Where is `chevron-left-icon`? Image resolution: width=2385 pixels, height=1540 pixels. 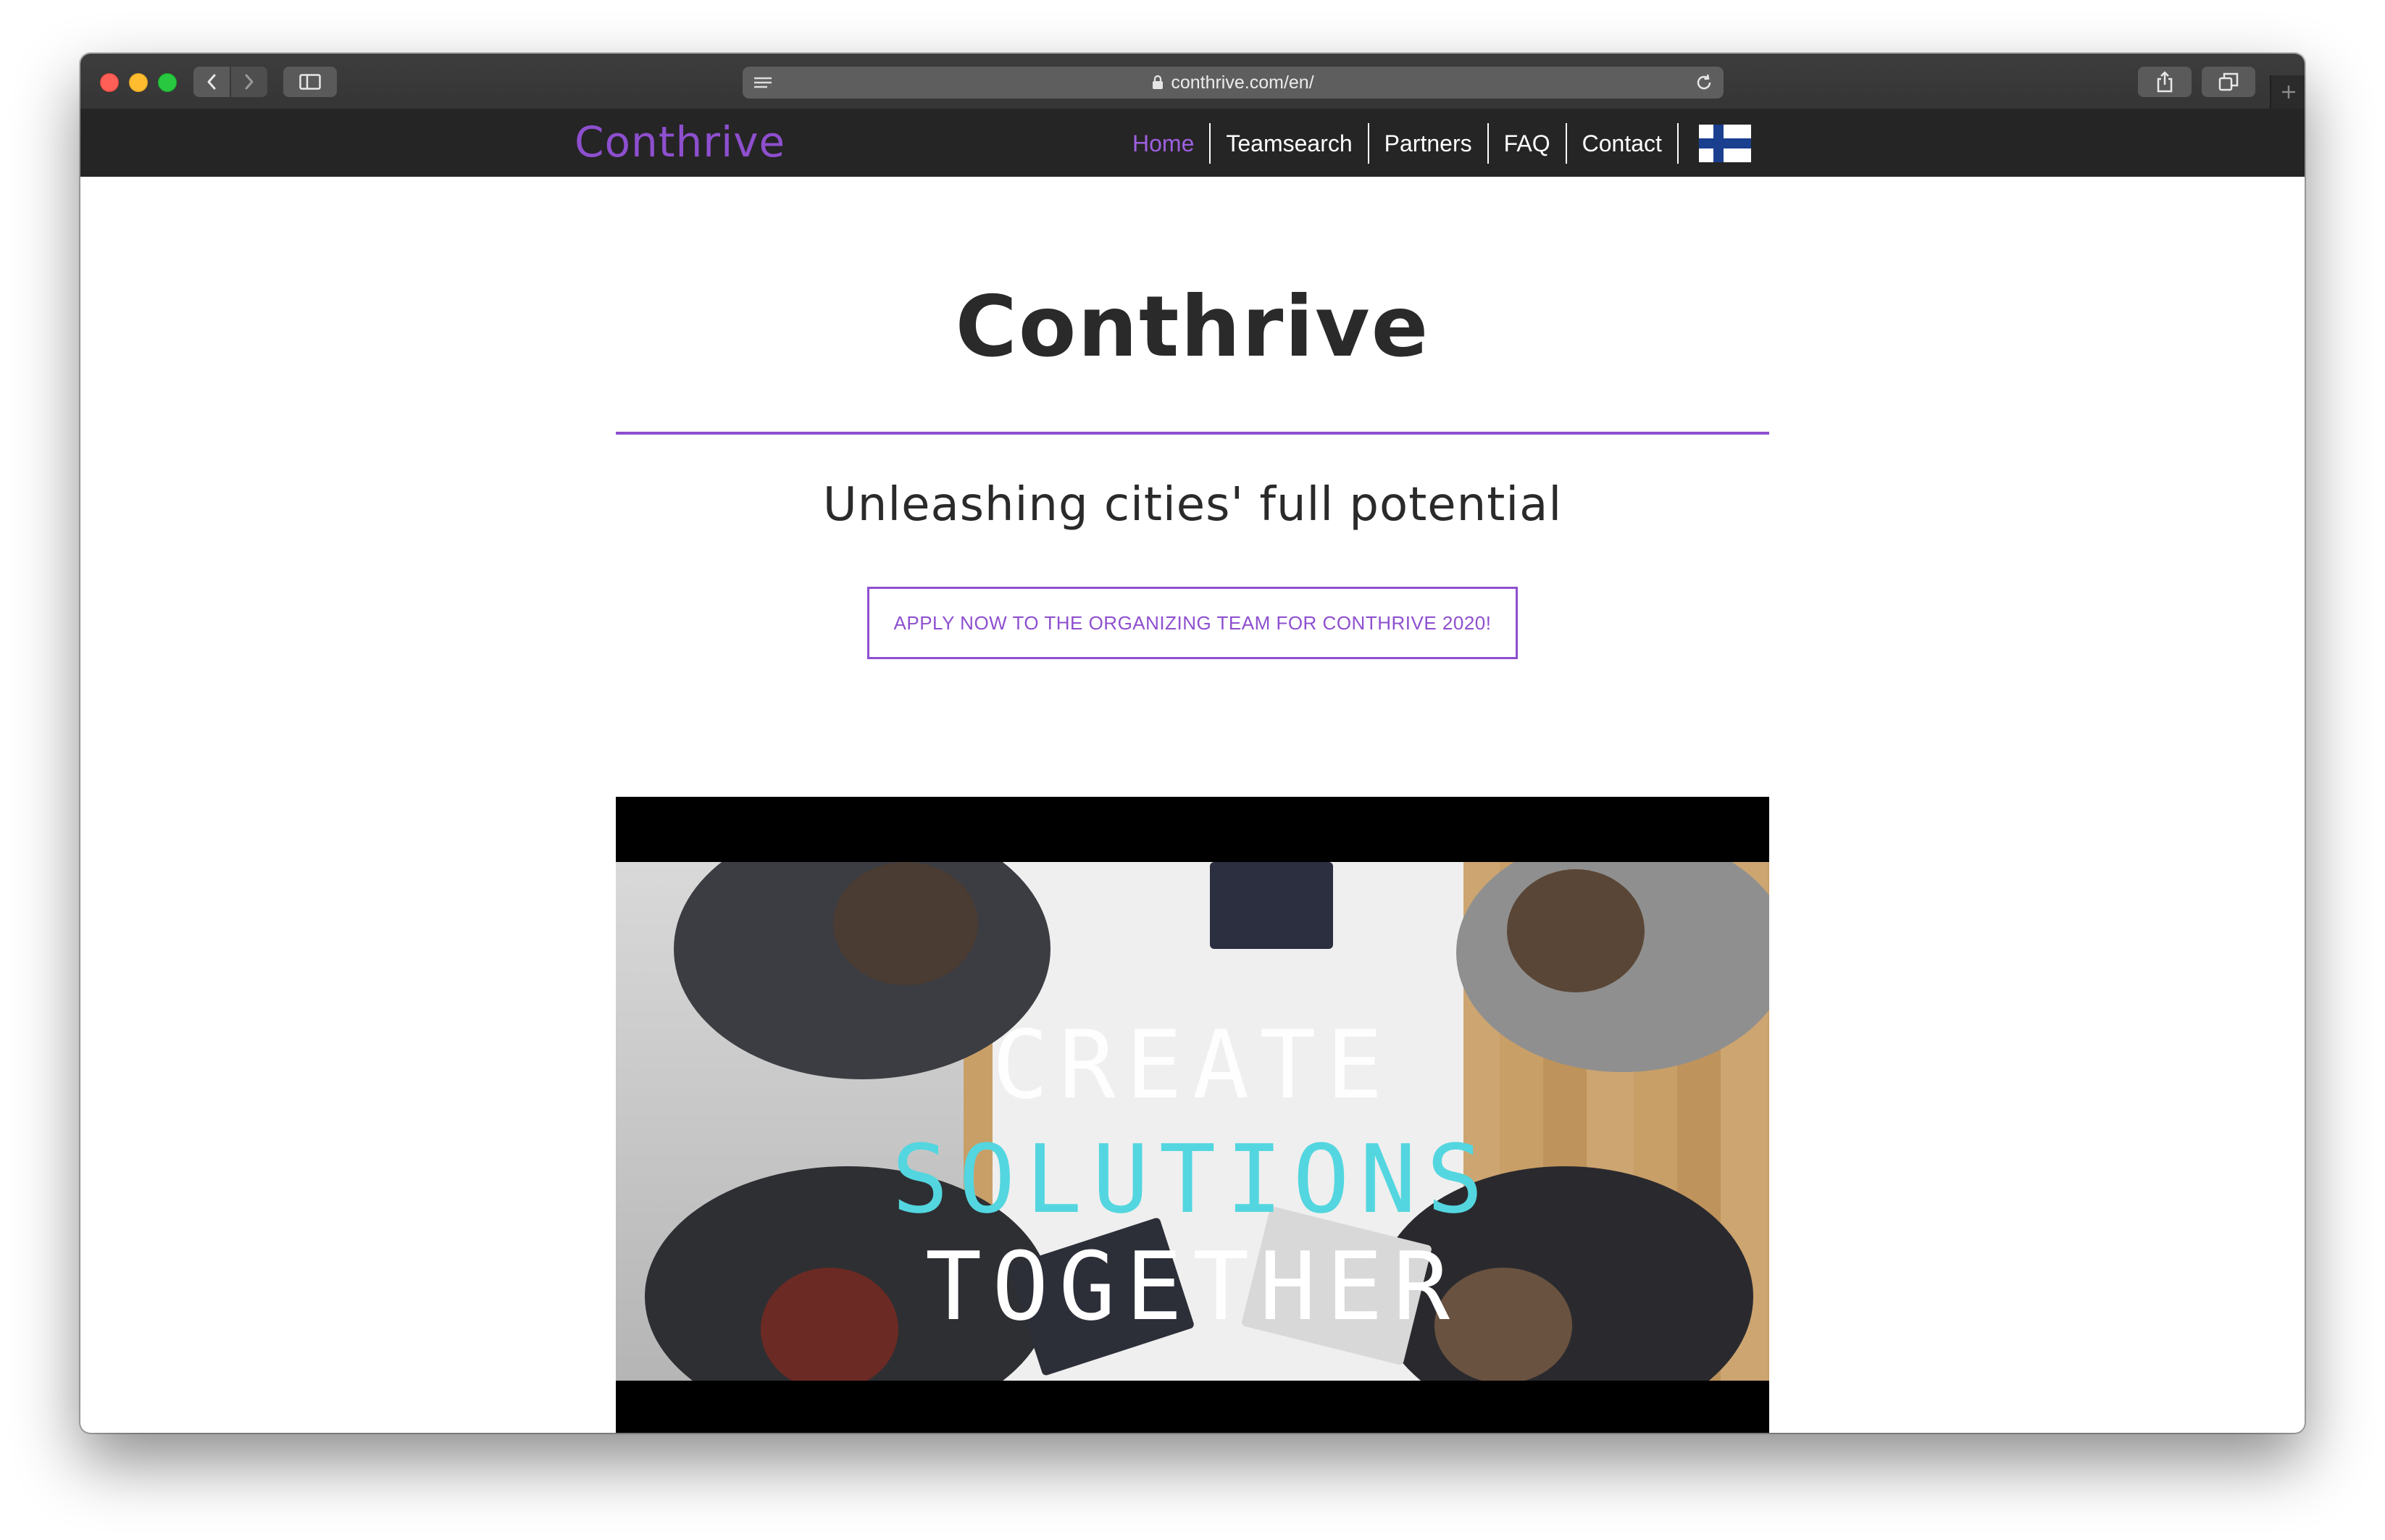 chevron-left-icon is located at coordinates (211, 82).